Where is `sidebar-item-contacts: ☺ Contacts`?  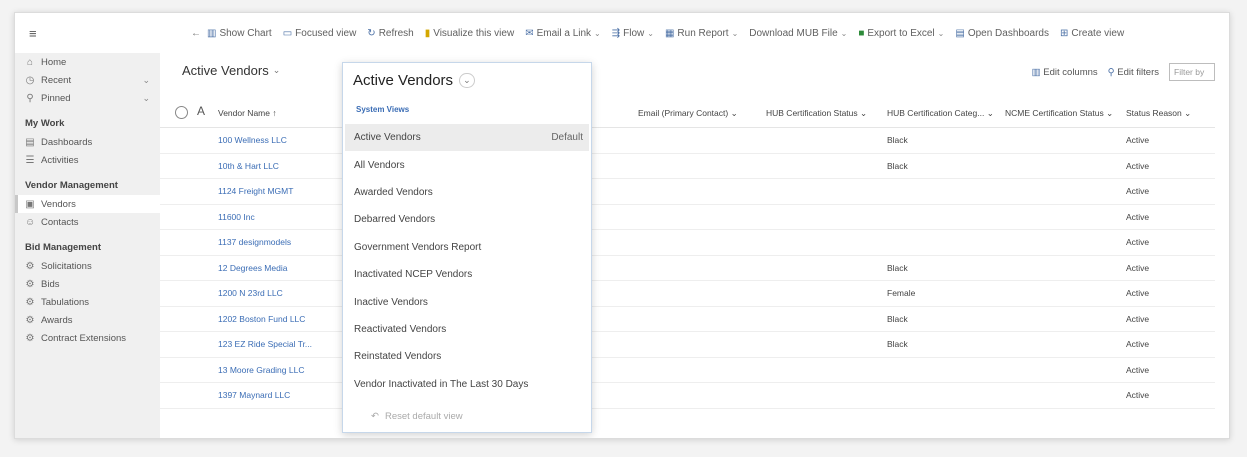 sidebar-item-contacts: ☺ Contacts is located at coordinates (87, 222).